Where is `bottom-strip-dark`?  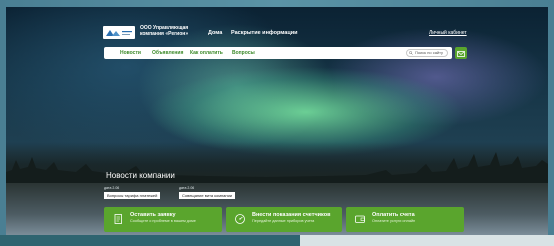
bottom-strip-dark is located at coordinates (150, 240).